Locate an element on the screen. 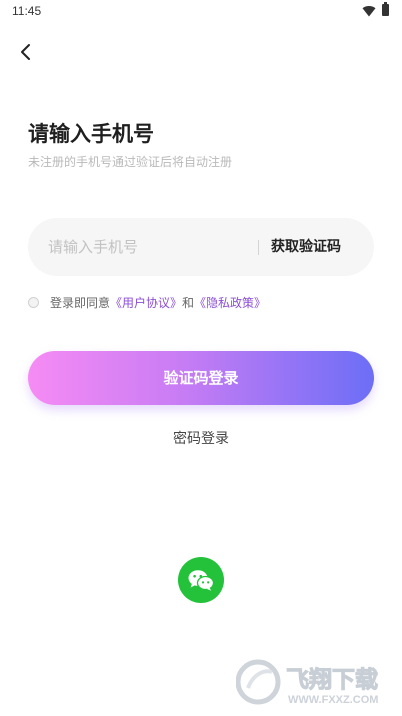 The height and width of the screenshot is (716, 402). agreement-row: 登录即同意 《用户协议》 和 《隐私政策》 is located at coordinates (147, 302).